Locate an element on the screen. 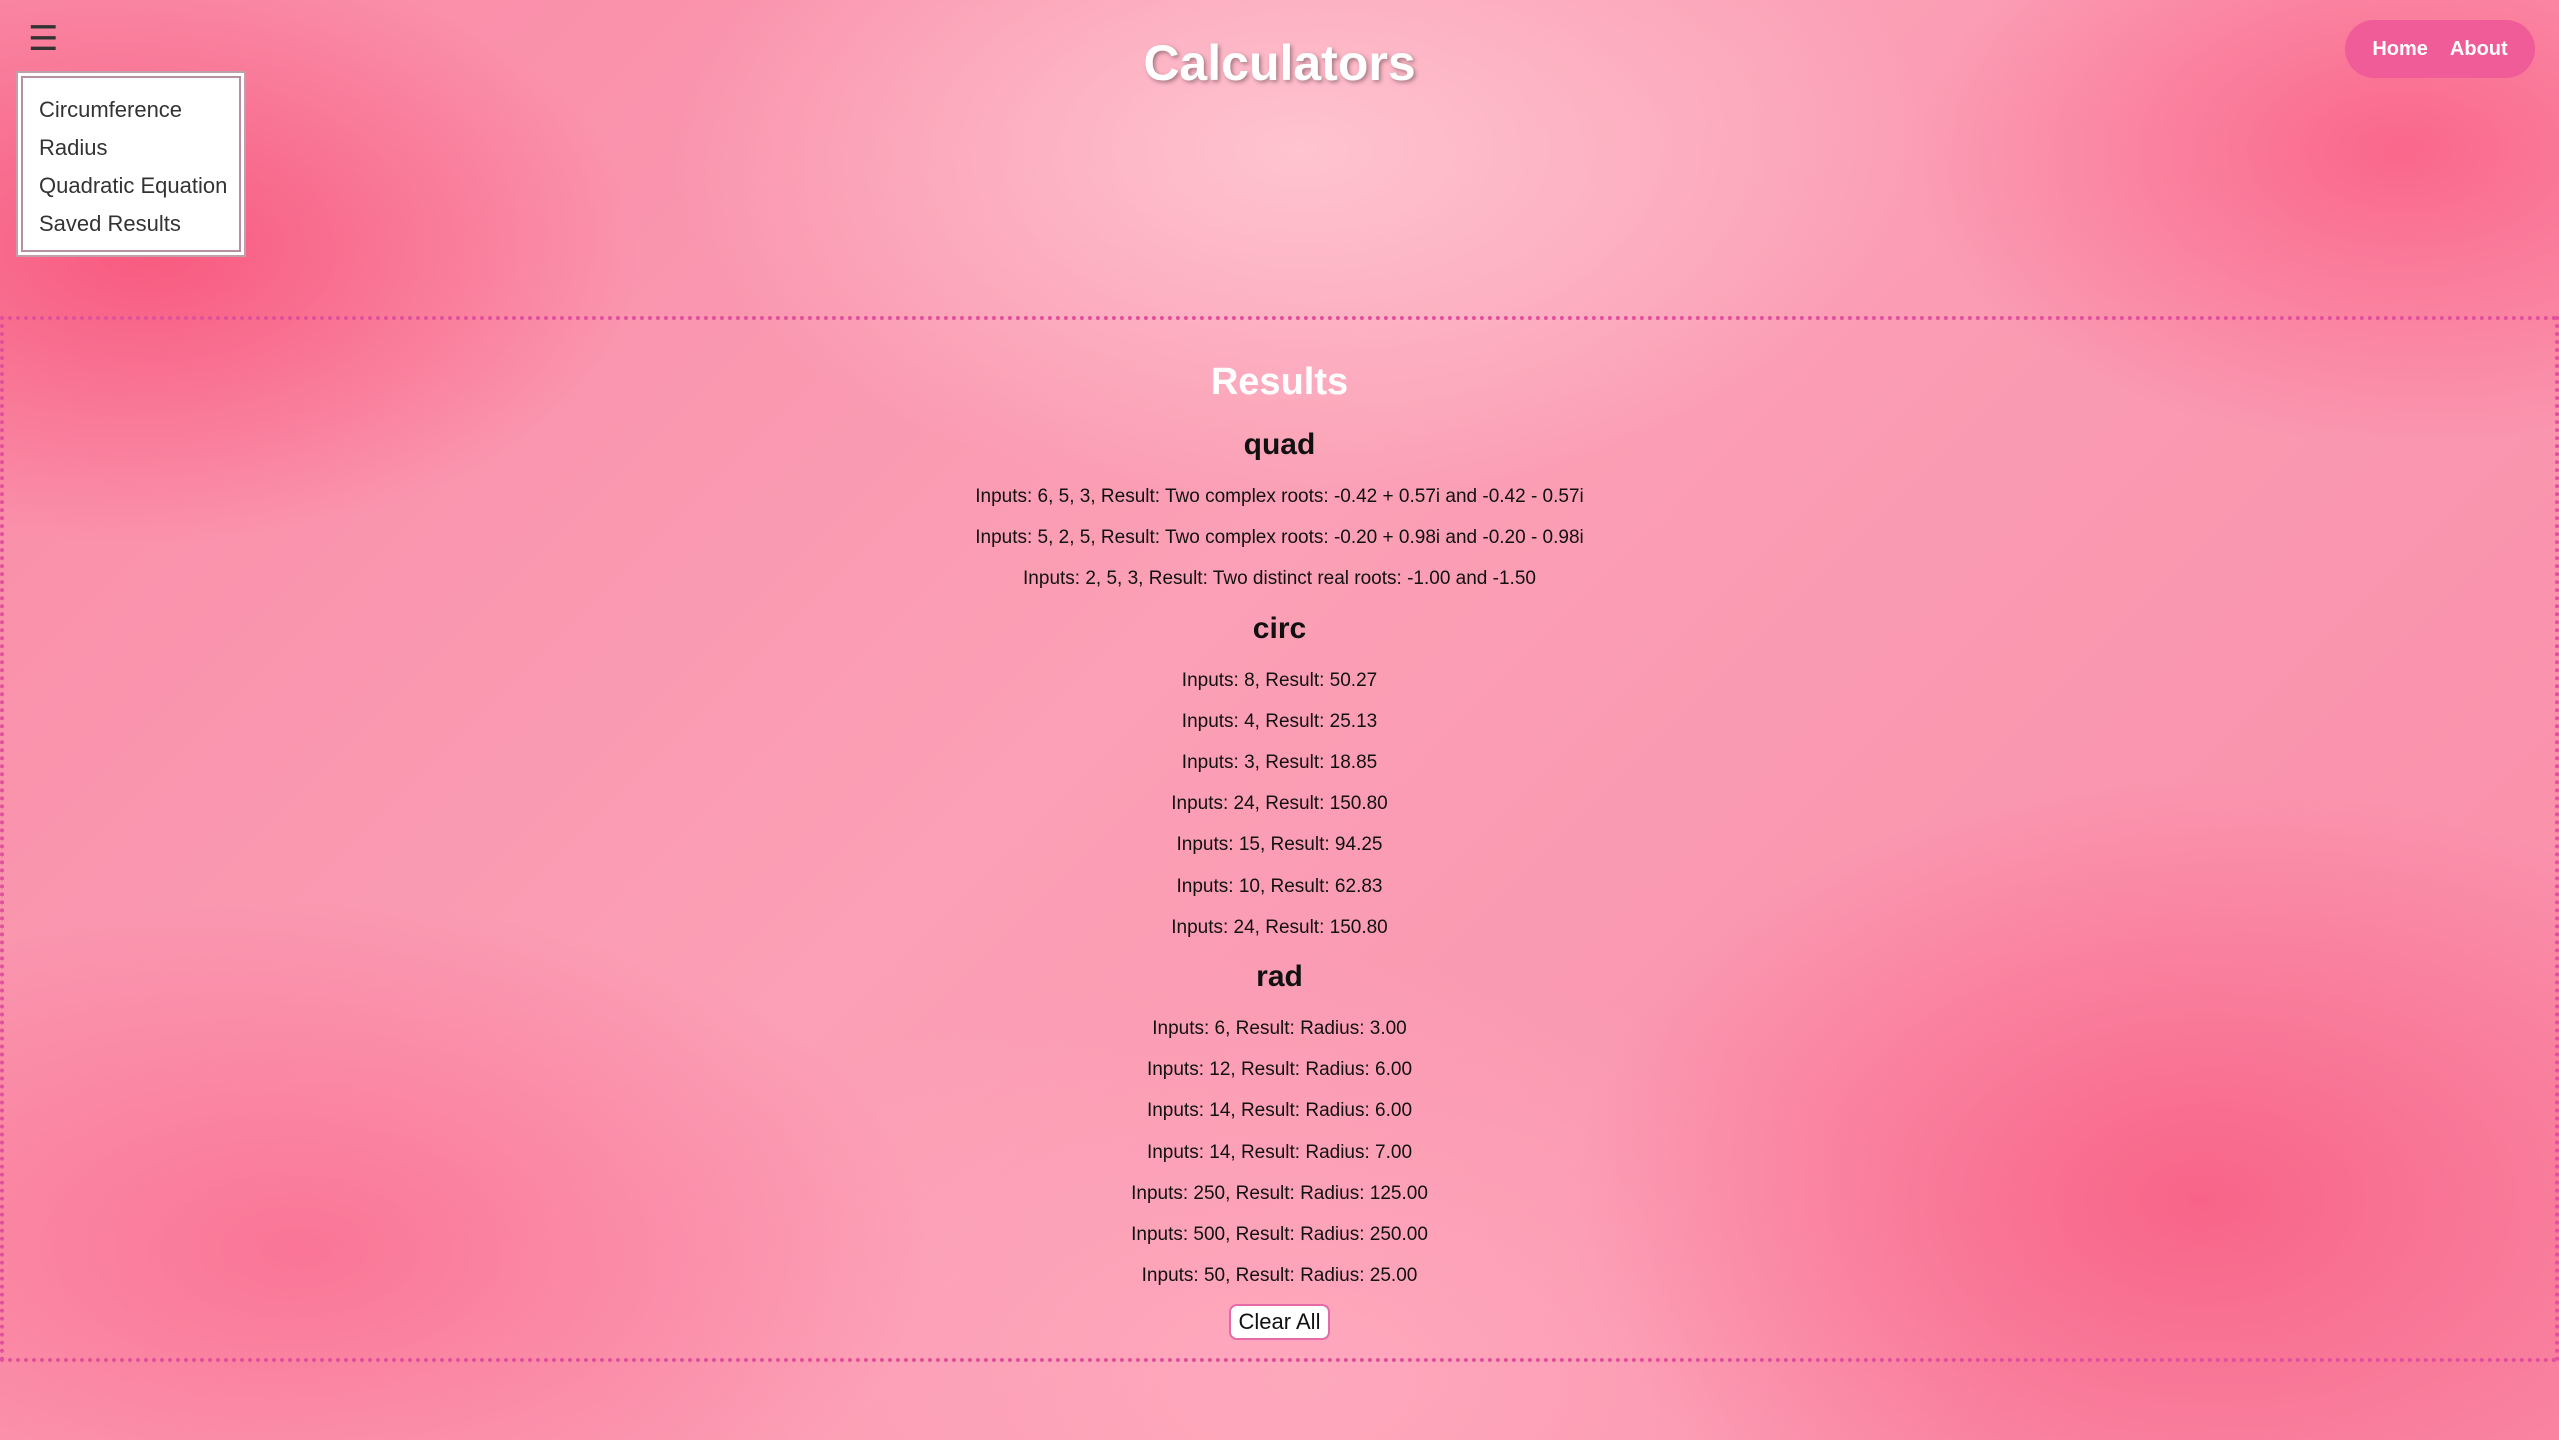  result-item: Inputs: 50, Result: Radius: 25.00 is located at coordinates (1279, 1276).